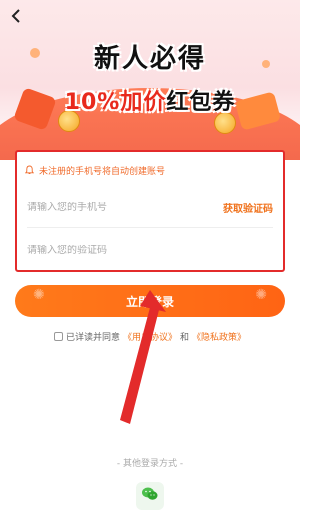 The width and height of the screenshot is (320, 528). Describe the element at coordinates (219, 336) in the screenshot. I see `privacy-policy-link: 《隐私政策》` at that location.